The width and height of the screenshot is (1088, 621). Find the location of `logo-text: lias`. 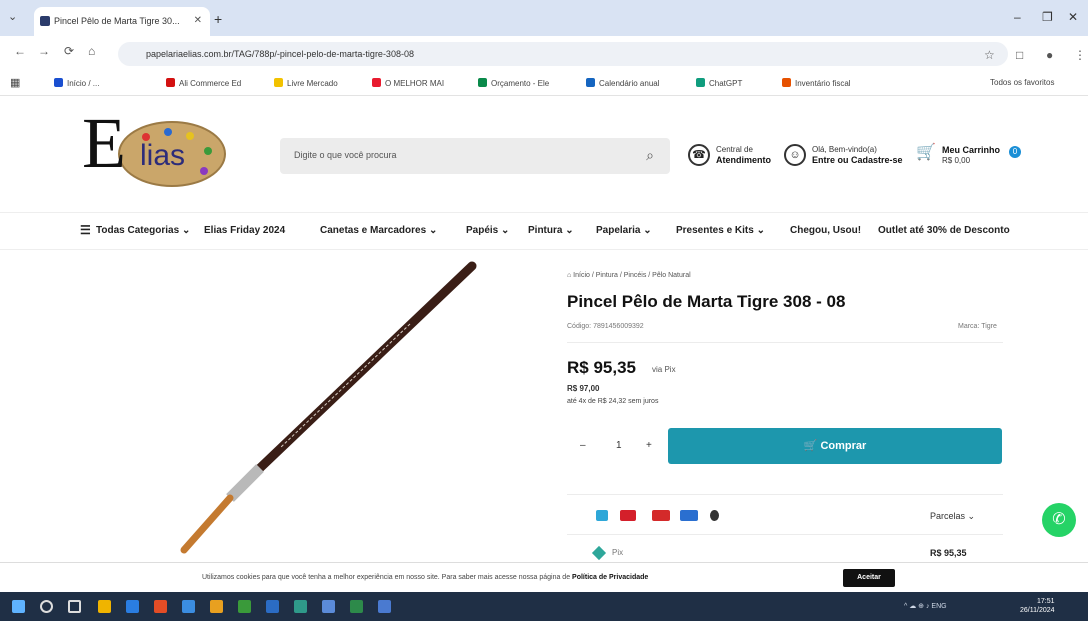

logo-text: lias is located at coordinates (163, 155).